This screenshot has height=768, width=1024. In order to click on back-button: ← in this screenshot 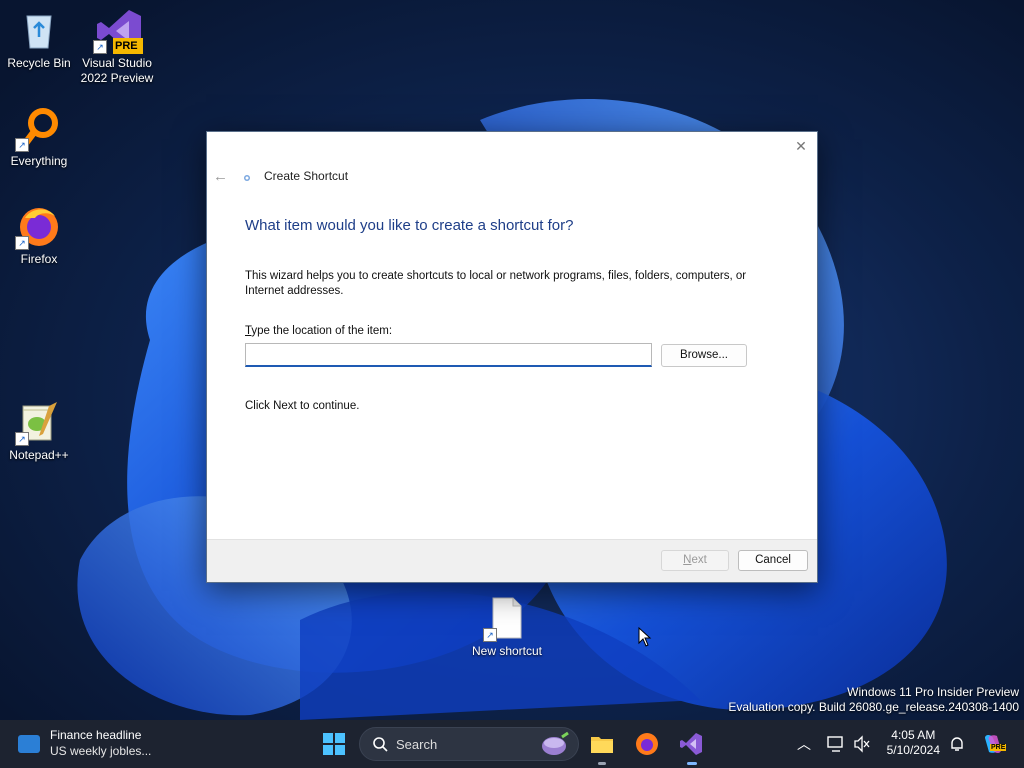, I will do `click(220, 176)`.